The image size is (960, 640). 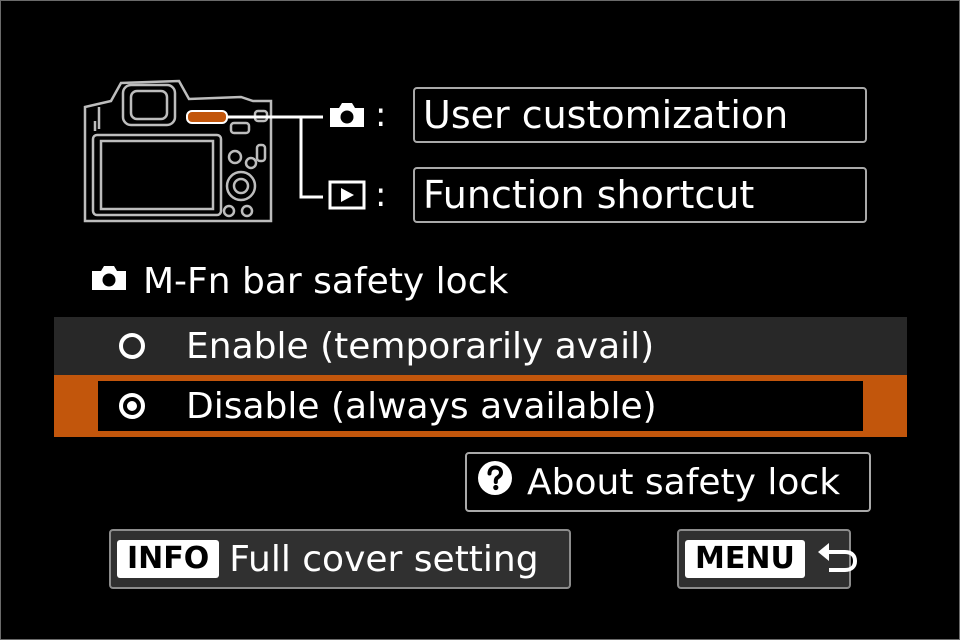 I want to click on menu-back-button: MENU, so click(x=767, y=559).